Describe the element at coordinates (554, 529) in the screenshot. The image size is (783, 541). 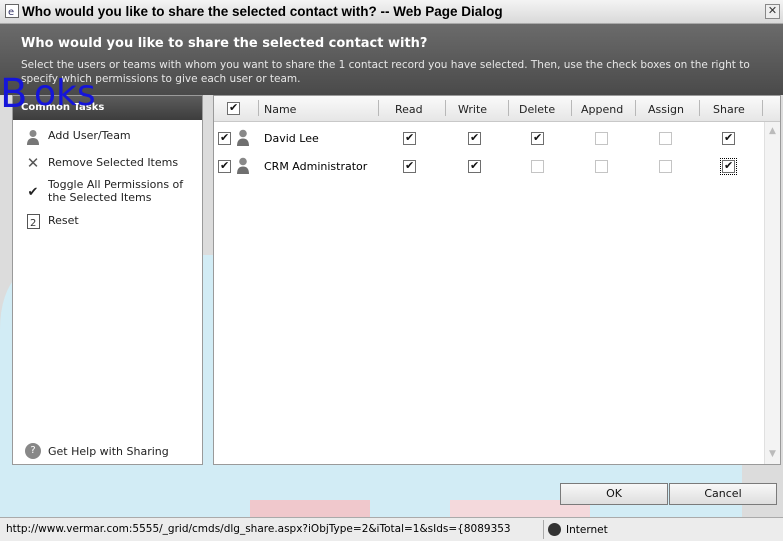
I see `globe-icon` at that location.